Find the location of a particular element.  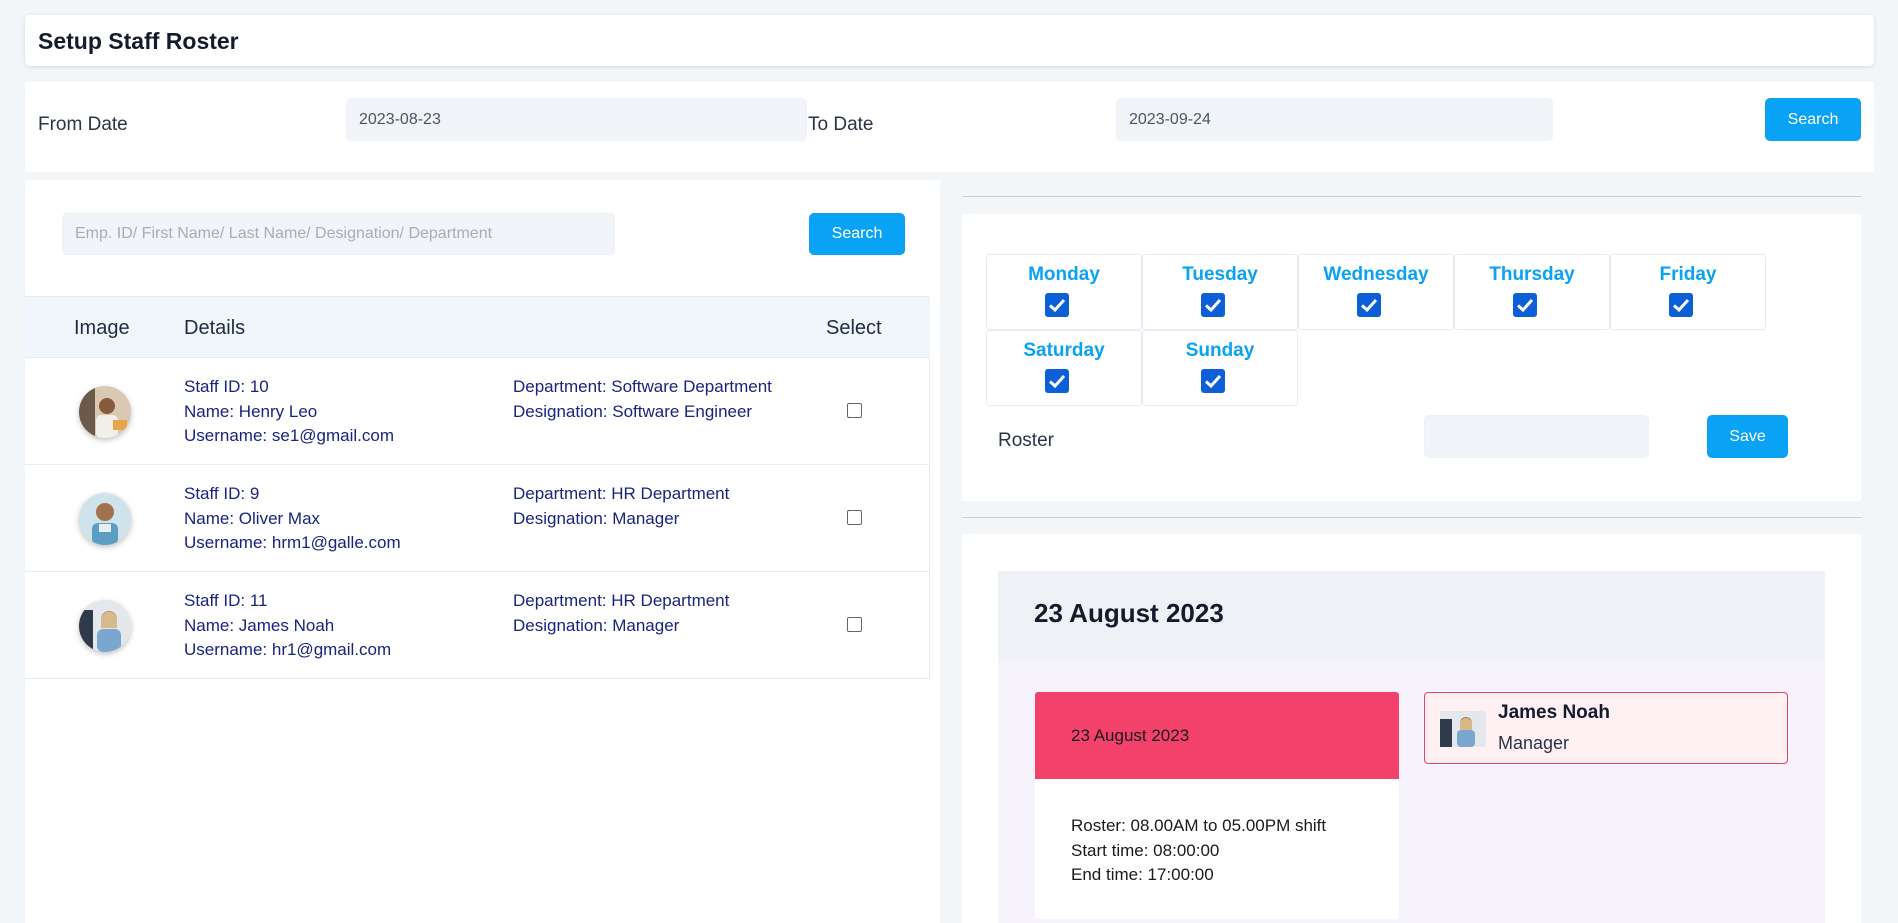

save-button: Save is located at coordinates (1747, 436).